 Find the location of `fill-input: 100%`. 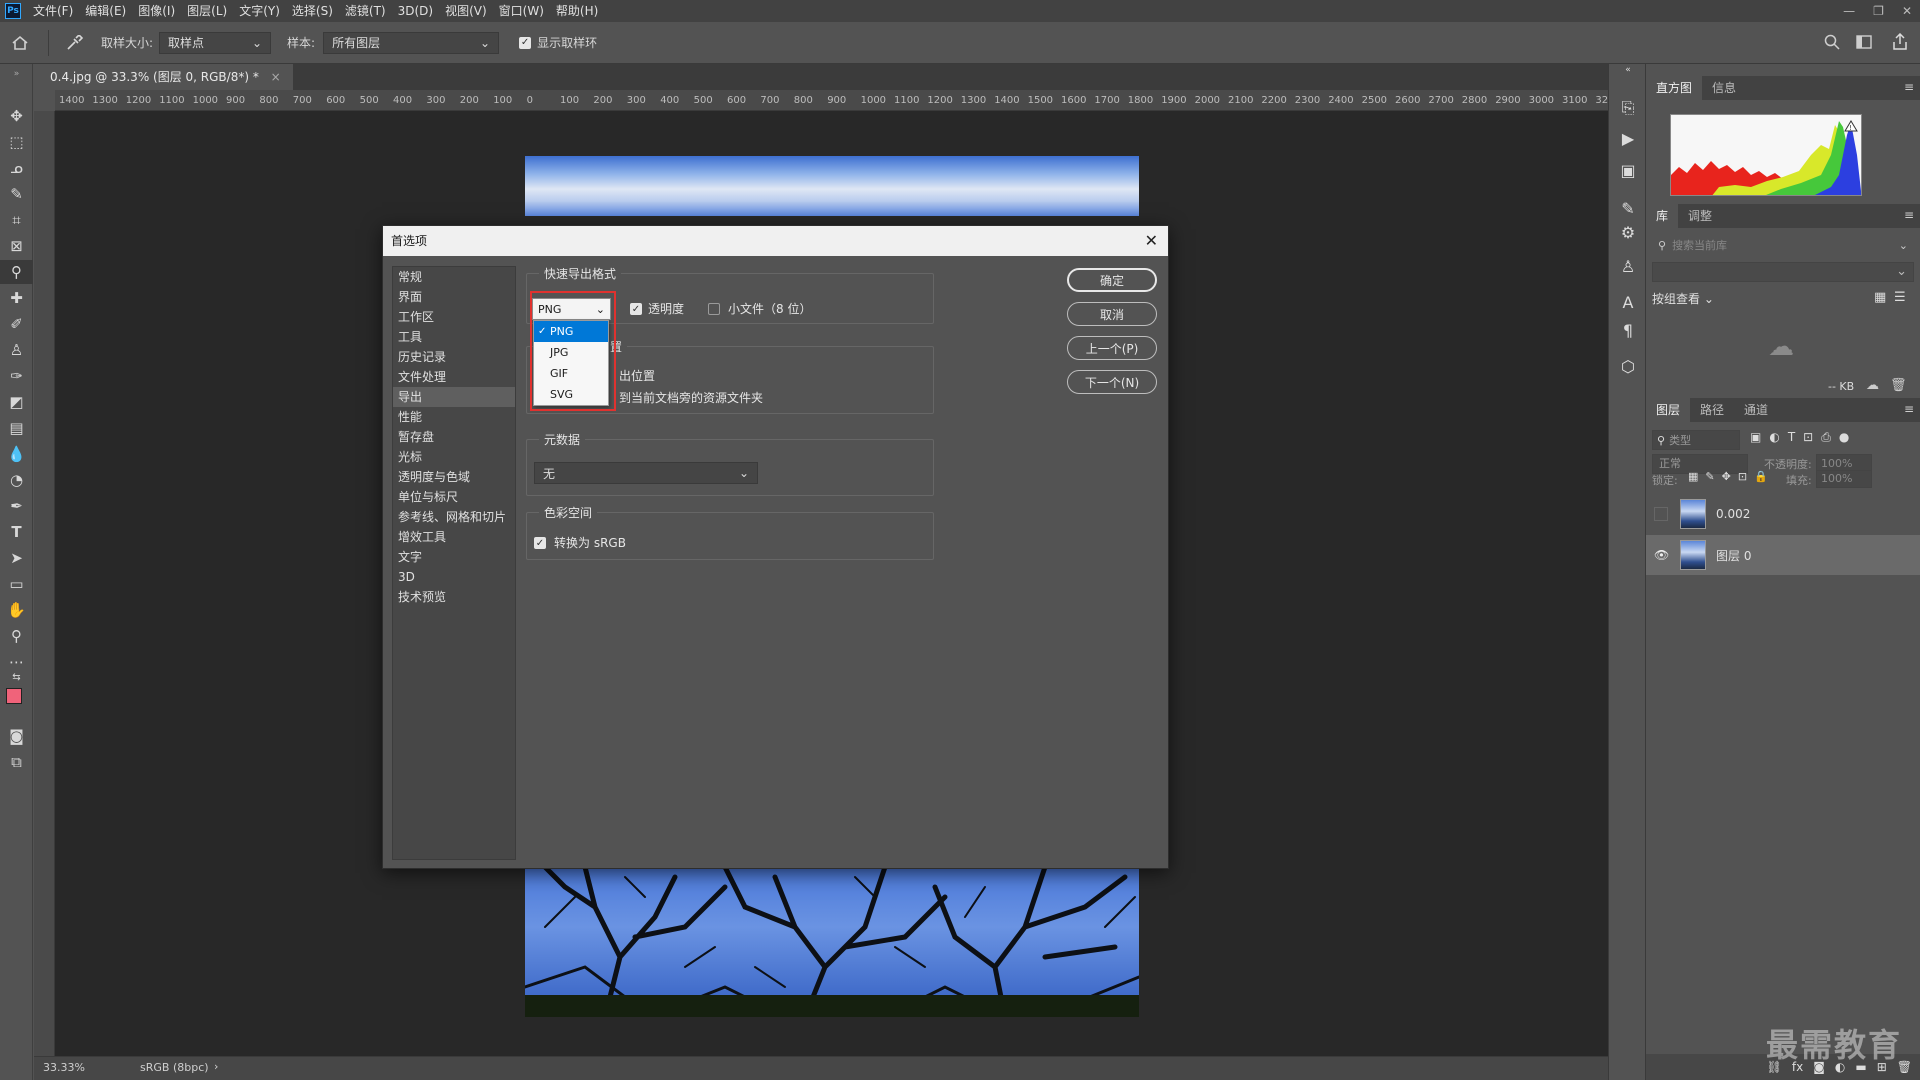

fill-input: 100% is located at coordinates (1844, 479).